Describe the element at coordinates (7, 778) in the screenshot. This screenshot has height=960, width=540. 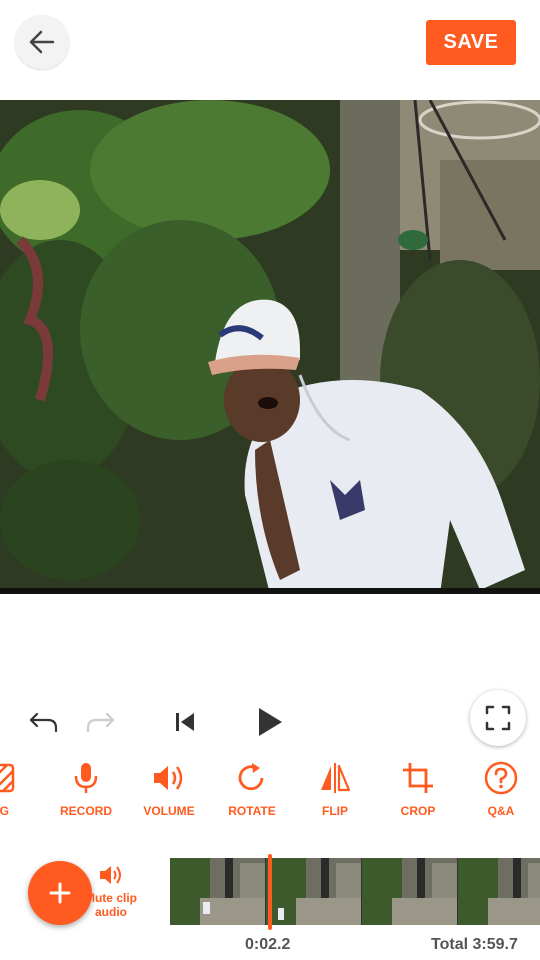
I see `background-icon` at that location.